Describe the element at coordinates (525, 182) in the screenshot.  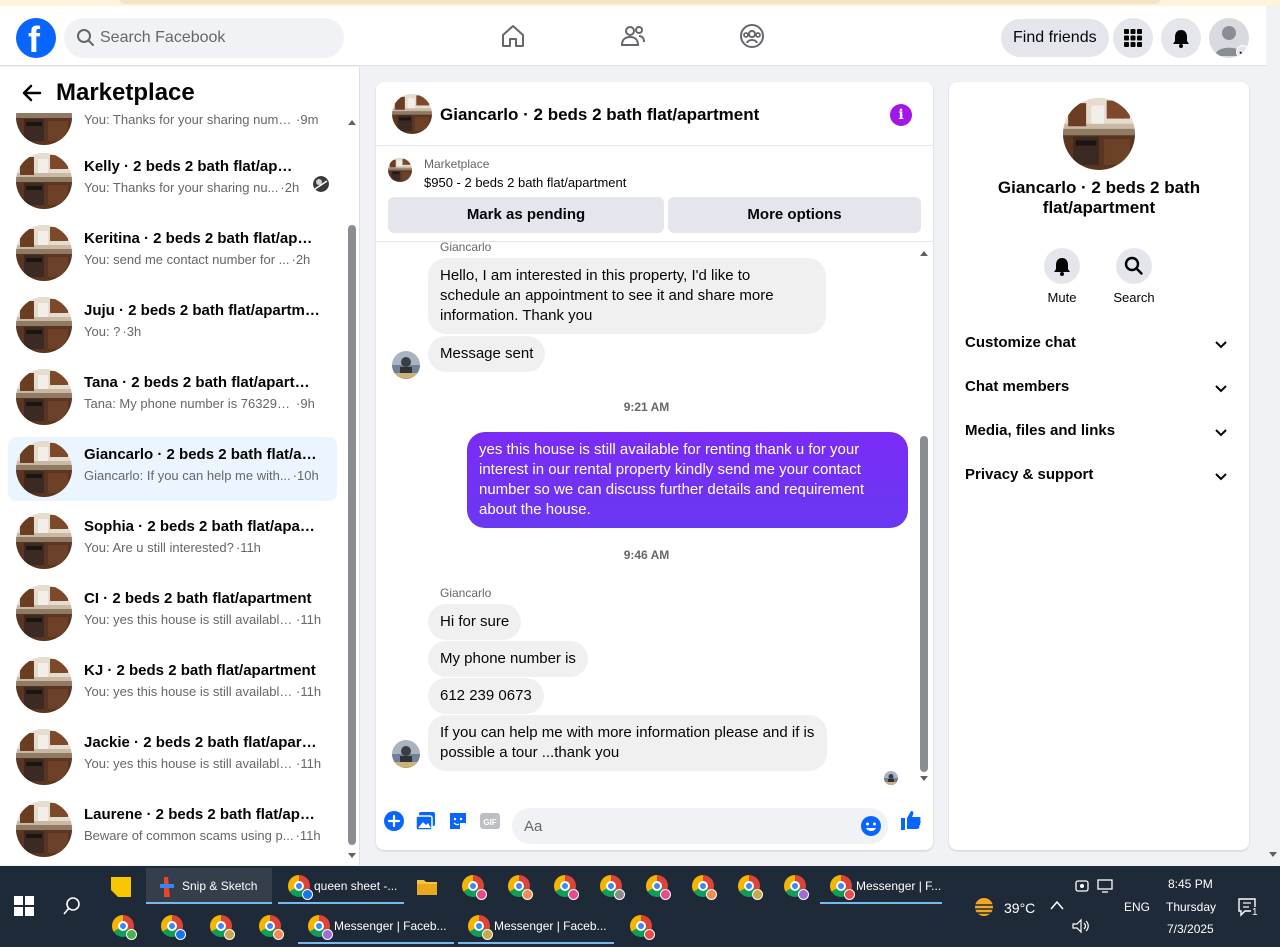
I see `listing-price: $950 - 2 beds 2 bath flat/apartment` at that location.